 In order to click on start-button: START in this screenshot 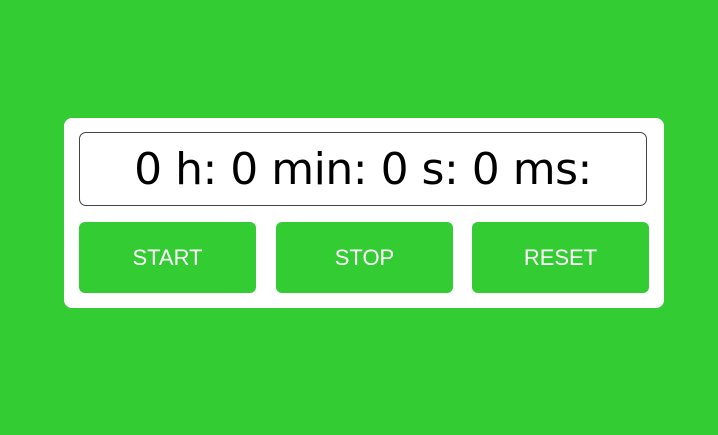, I will do `click(167, 257)`.